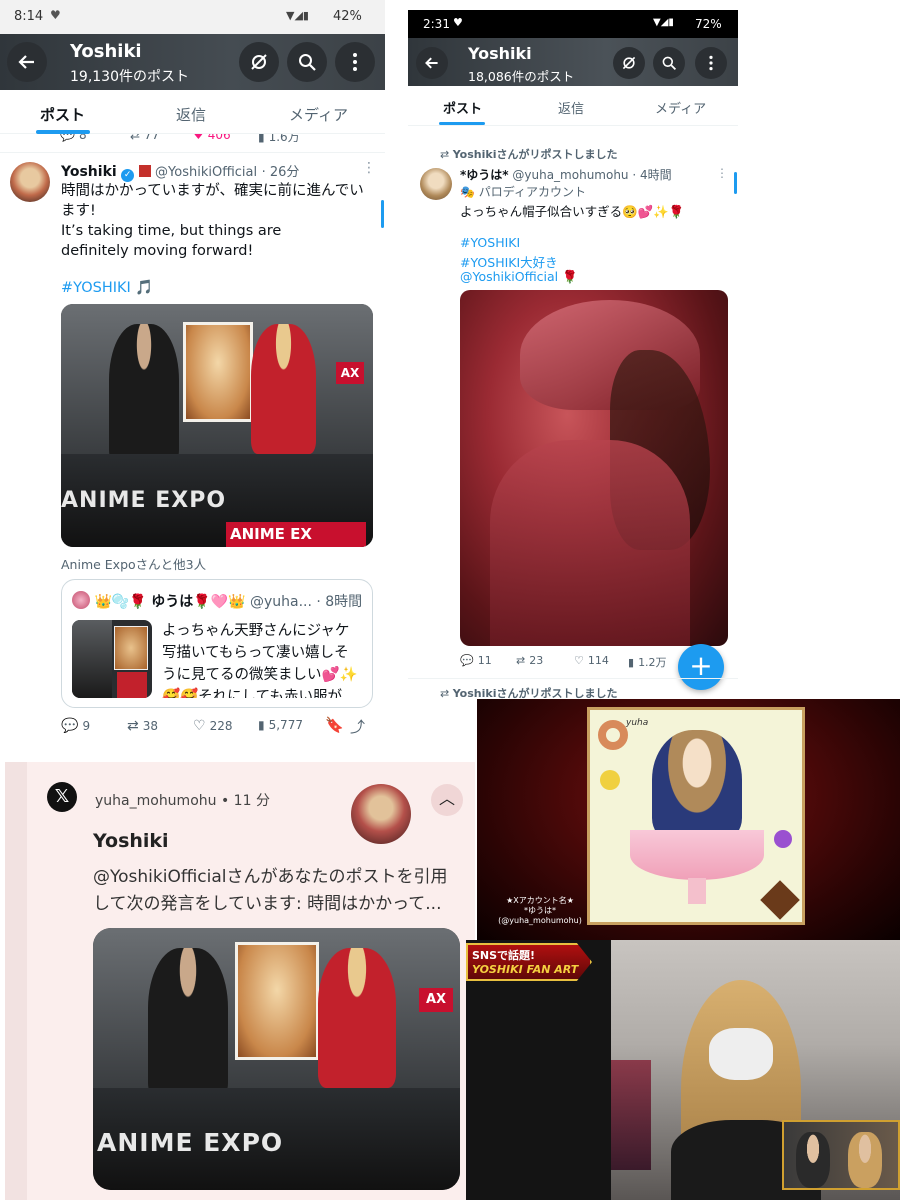 The image size is (900, 1200). I want to click on tweet-header: Yoshiki ✓ @YoshikiOfficial · 26分, so click(211, 171).